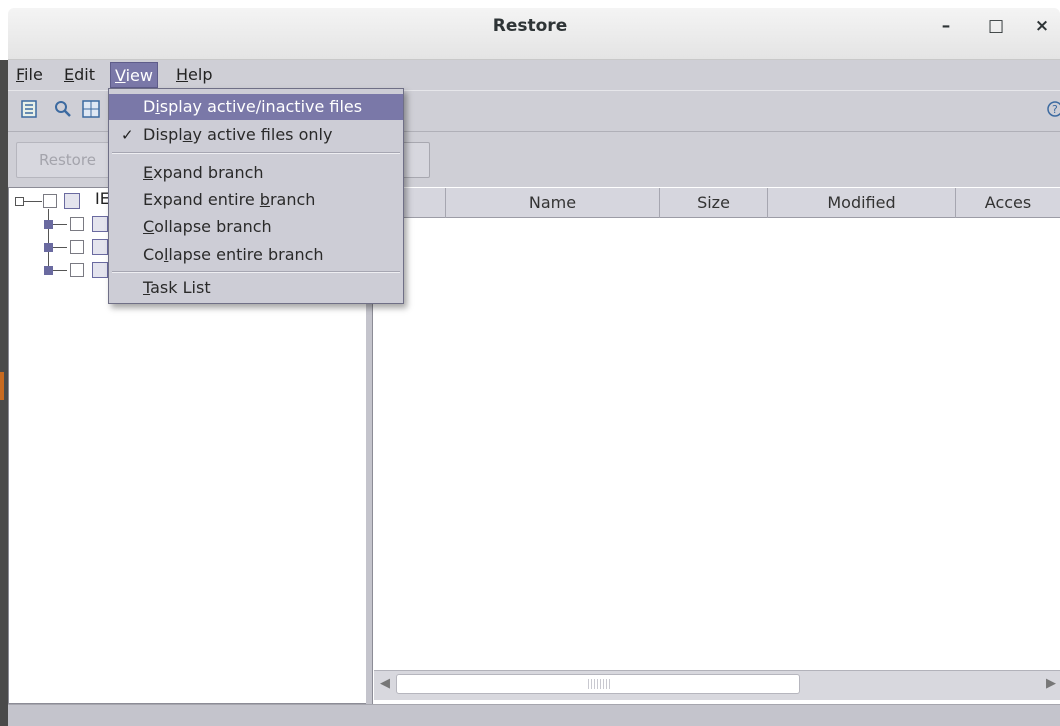 The height and width of the screenshot is (726, 1060). I want to click on column-header-select, so click(427, 203).